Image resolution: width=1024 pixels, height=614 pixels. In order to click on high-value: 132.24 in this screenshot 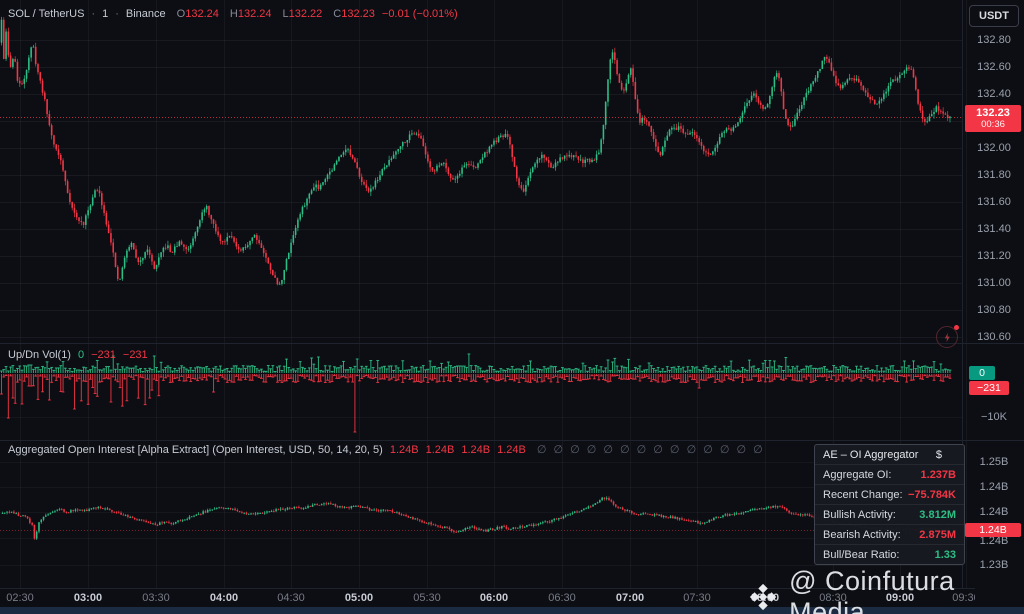, I will do `click(254, 14)`.